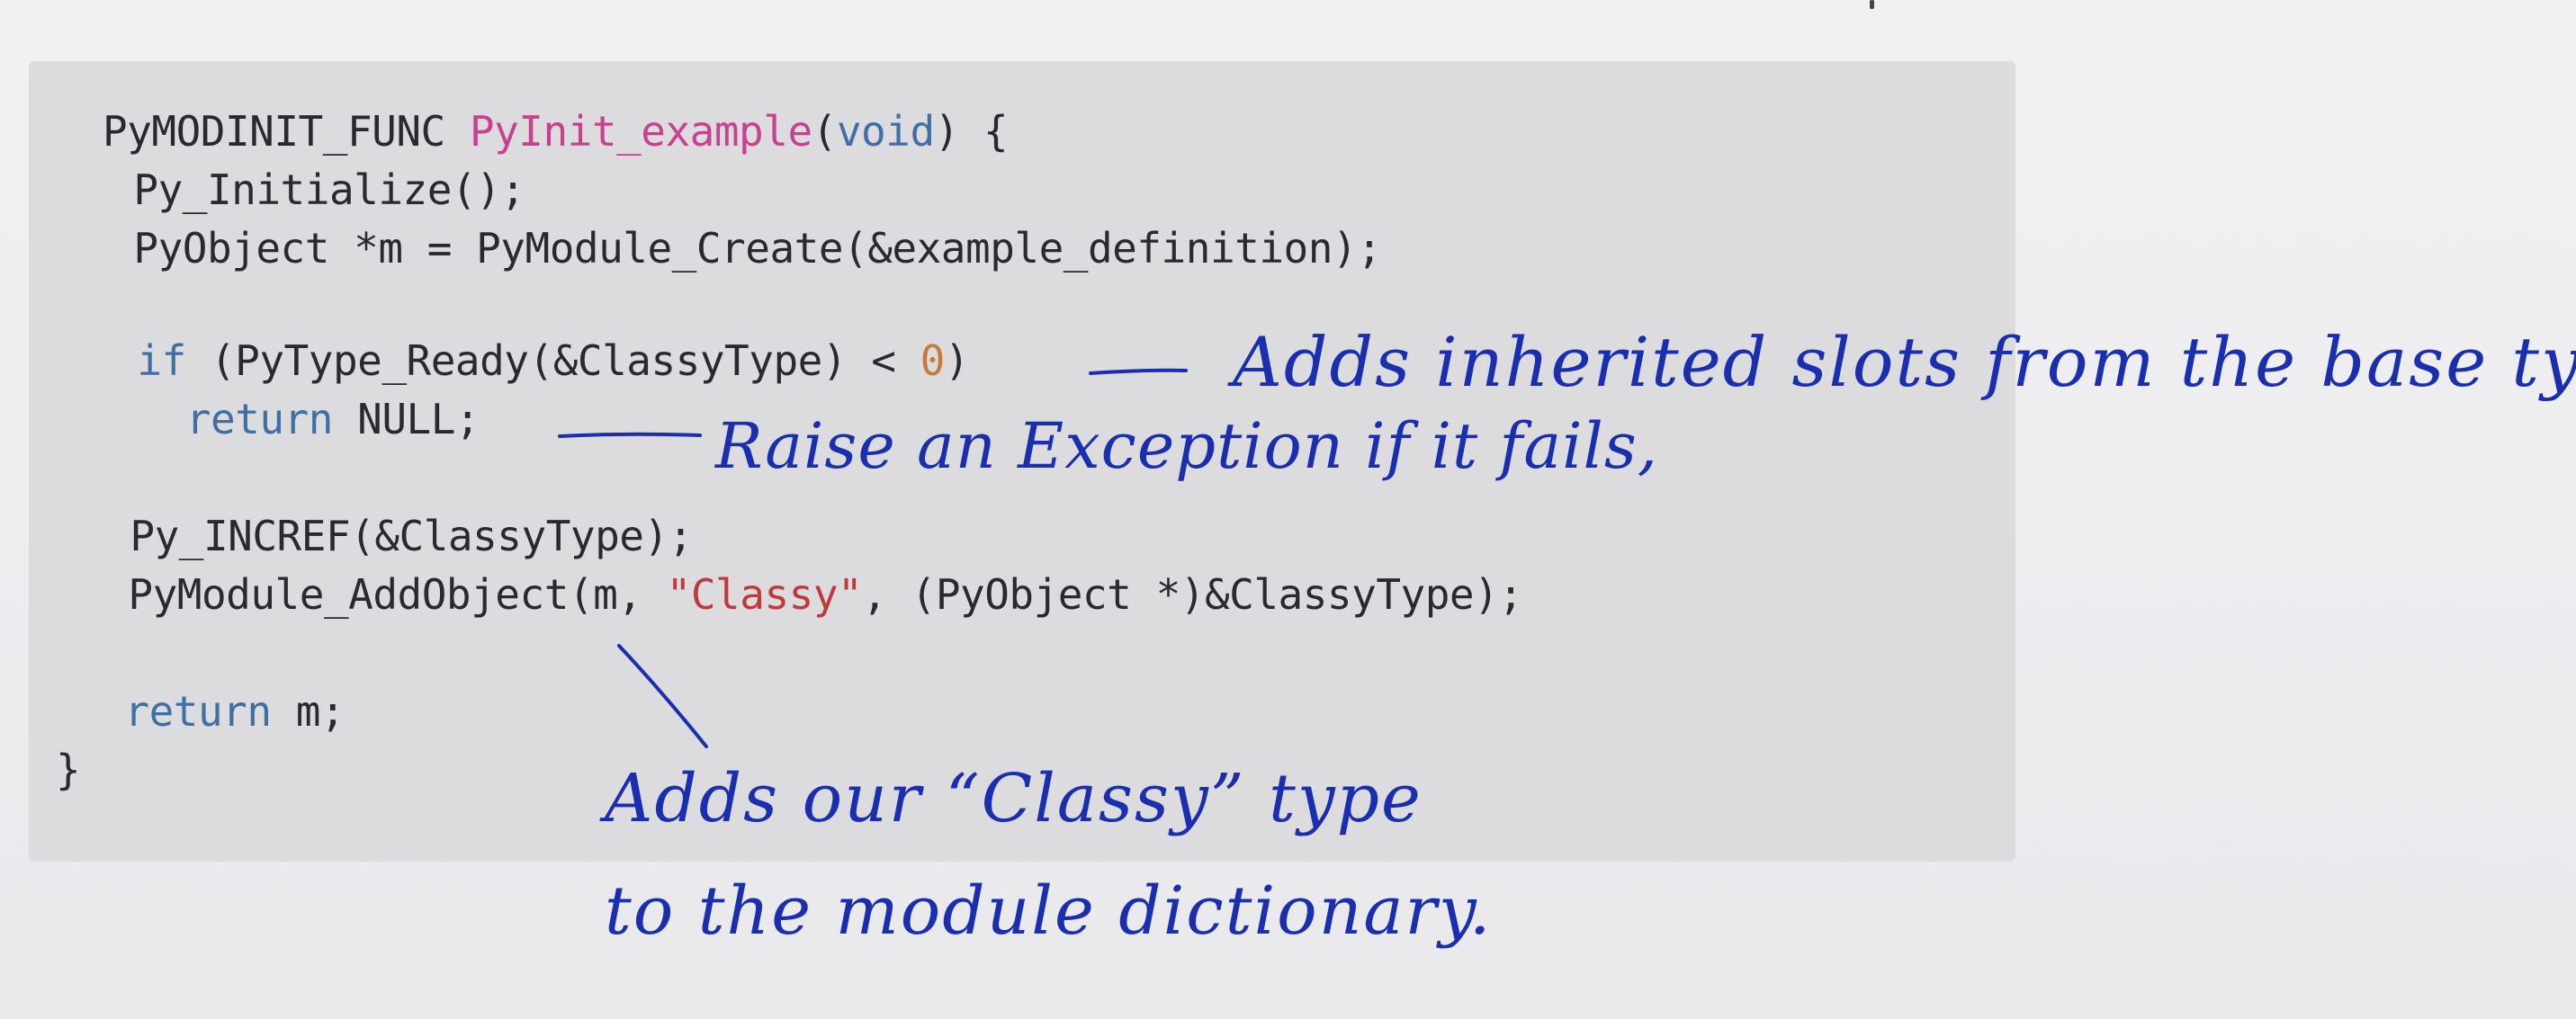 The height and width of the screenshot is (1019, 2576). What do you see at coordinates (873, 558) in the screenshot?
I see `annotation-strokes` at bounding box center [873, 558].